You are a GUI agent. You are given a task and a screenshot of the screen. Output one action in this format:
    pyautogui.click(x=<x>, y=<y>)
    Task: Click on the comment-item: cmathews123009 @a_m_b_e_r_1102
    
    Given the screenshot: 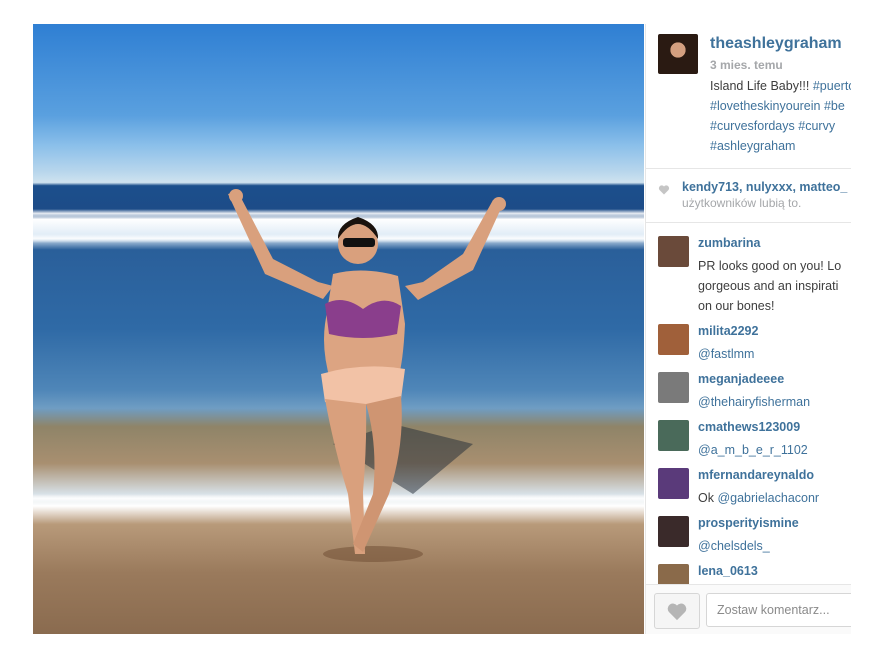 What is the action you would take?
    pyautogui.click(x=754, y=442)
    